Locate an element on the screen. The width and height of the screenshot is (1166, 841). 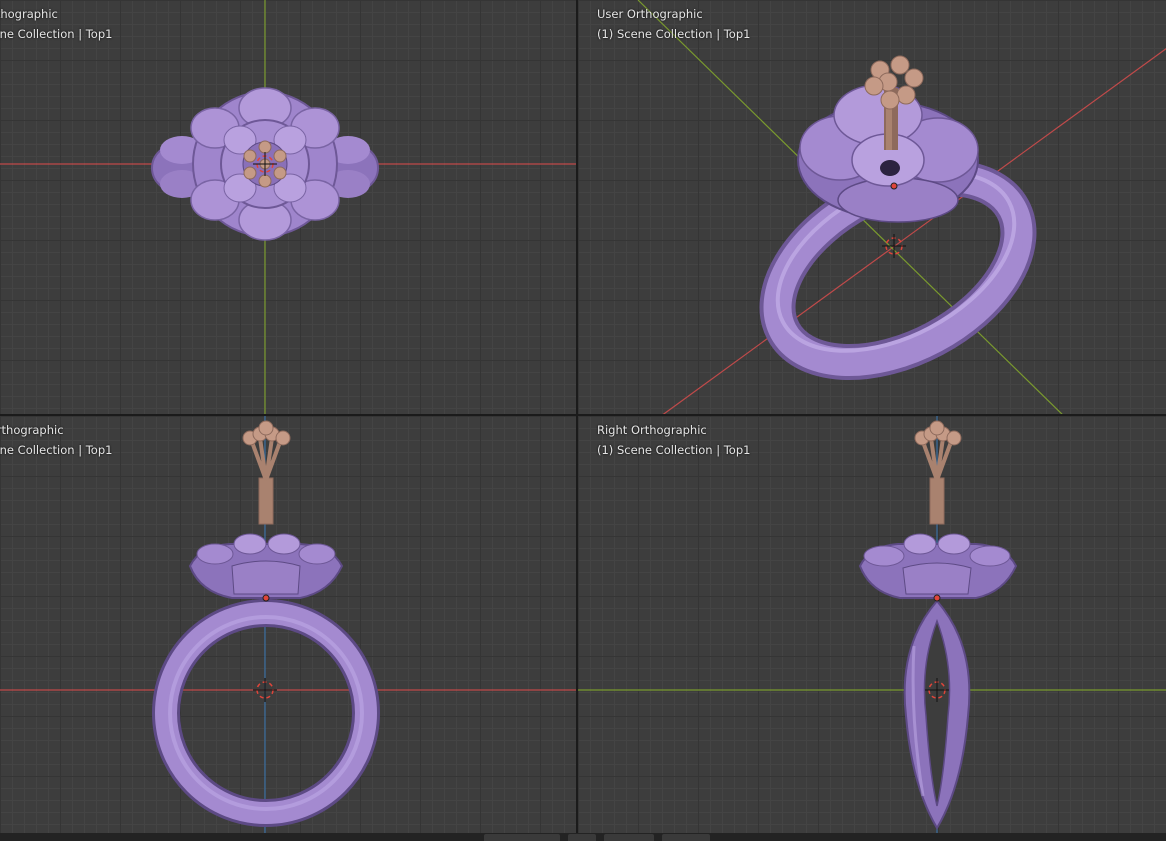
stamen-front-view is located at coordinates (266, 472).